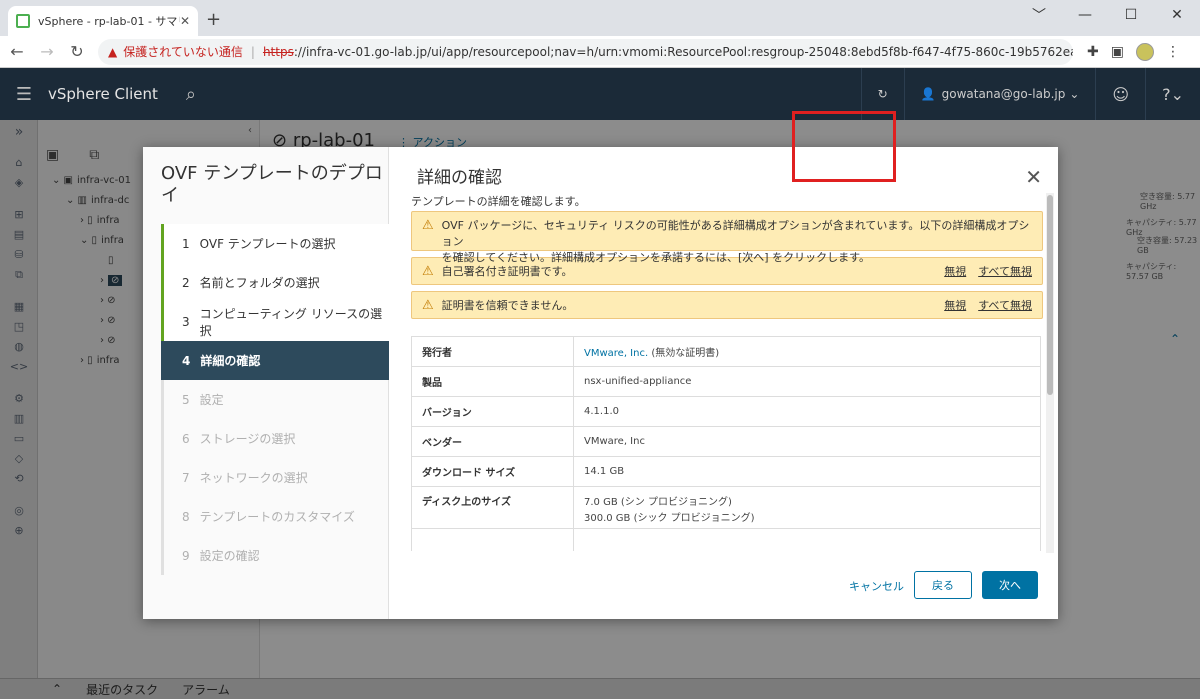 This screenshot has height=699, width=1200. I want to click on step-label: 設定の確認, so click(229, 556).